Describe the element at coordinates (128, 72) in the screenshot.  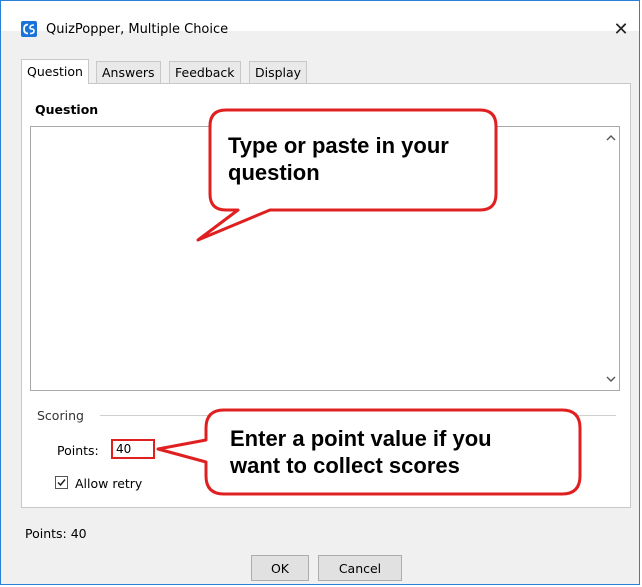
I see `tab-answers: Answers` at that location.